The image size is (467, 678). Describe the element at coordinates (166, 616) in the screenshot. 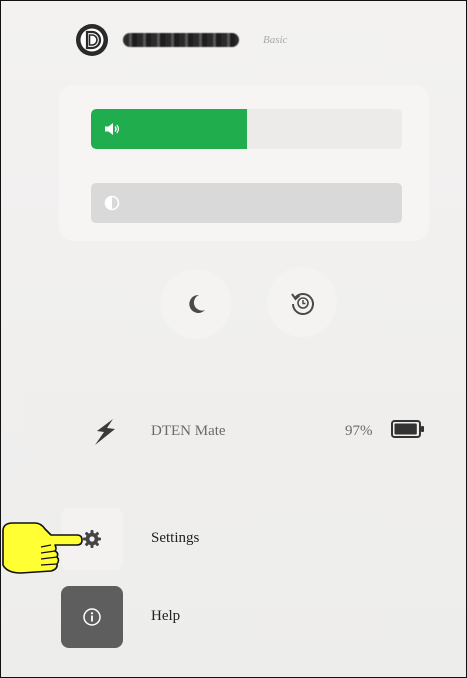

I see `help-label: Help` at that location.